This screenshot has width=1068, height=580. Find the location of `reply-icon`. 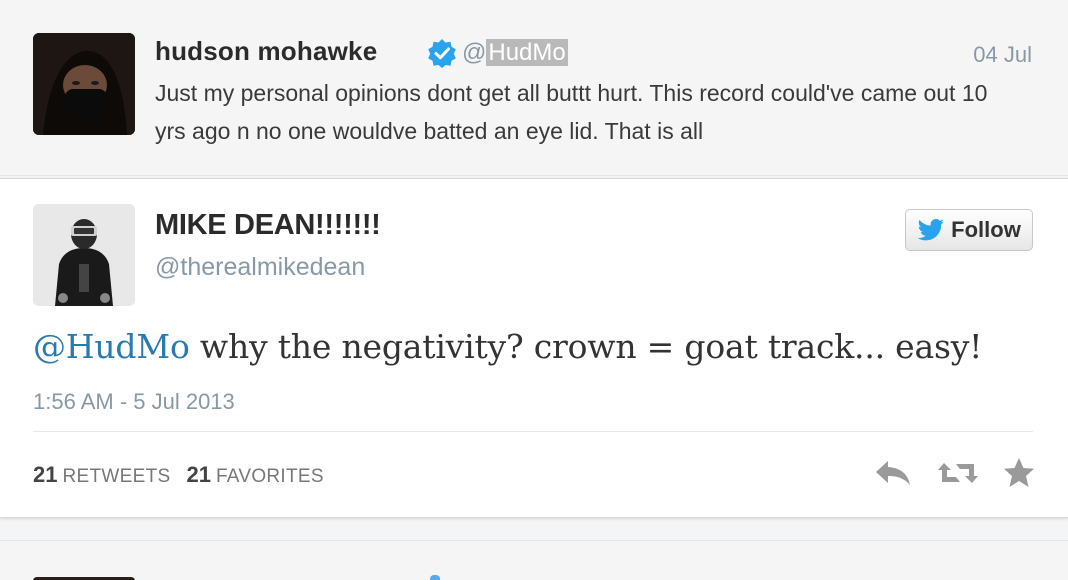

reply-icon is located at coordinates (893, 475).